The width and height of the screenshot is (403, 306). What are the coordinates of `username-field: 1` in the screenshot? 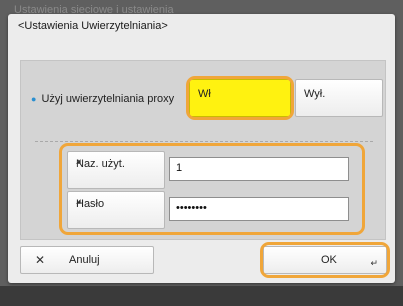 It's located at (259, 169).